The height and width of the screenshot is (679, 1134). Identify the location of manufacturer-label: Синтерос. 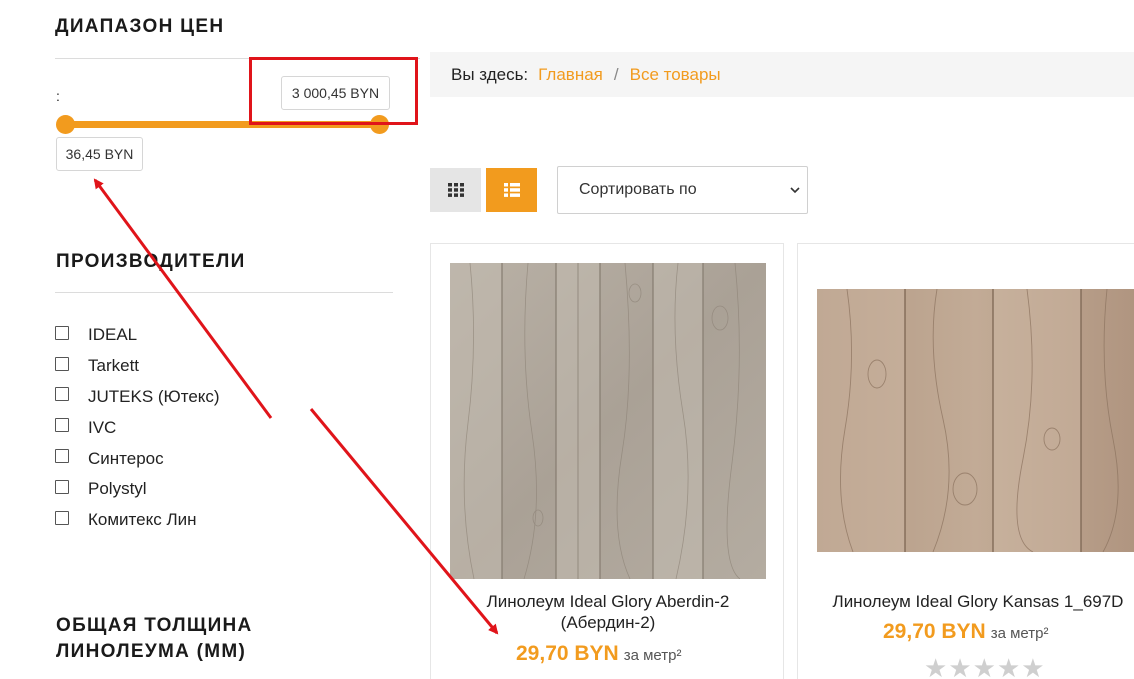
(126, 458).